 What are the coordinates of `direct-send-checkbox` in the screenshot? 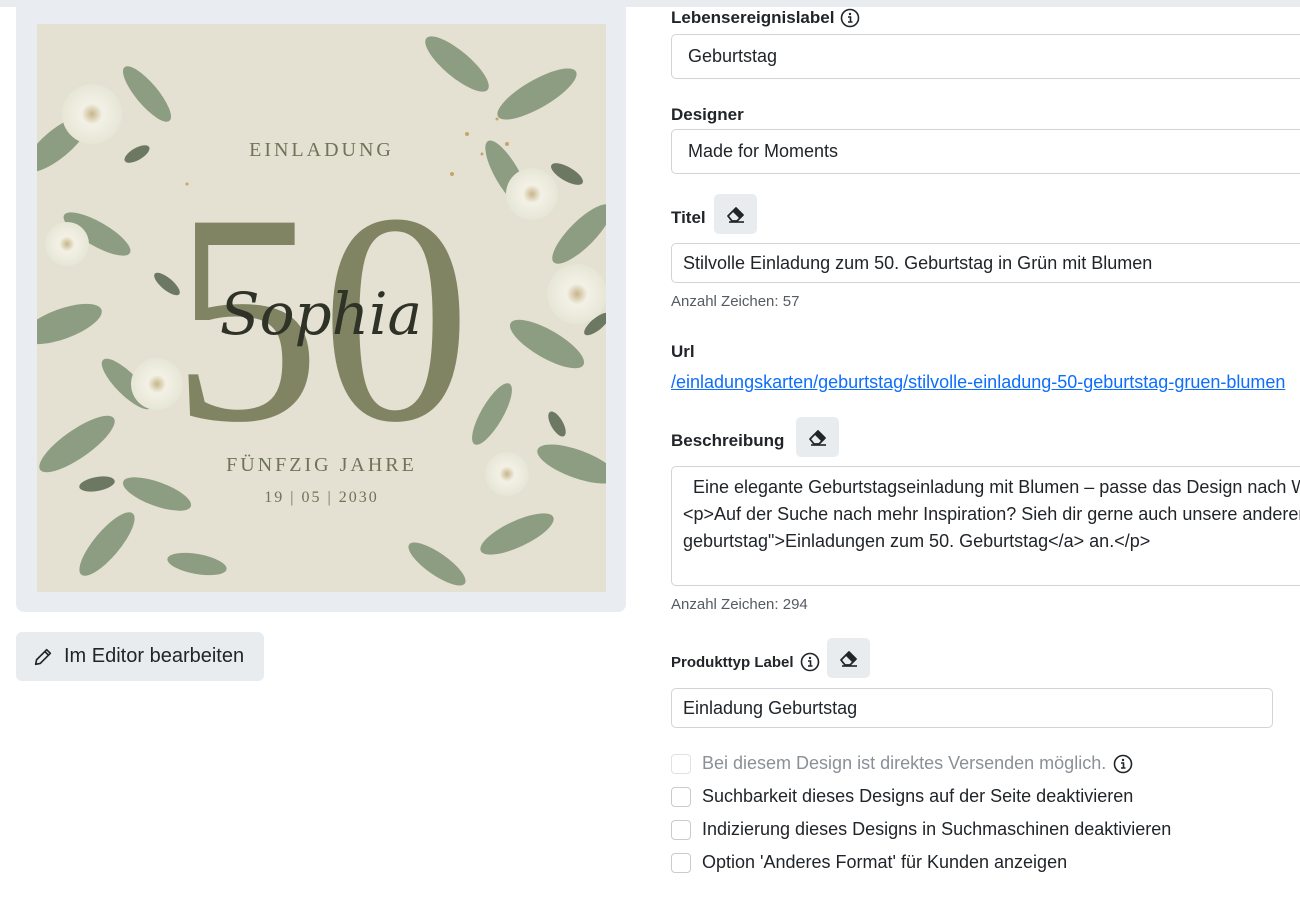 It's located at (681, 763).